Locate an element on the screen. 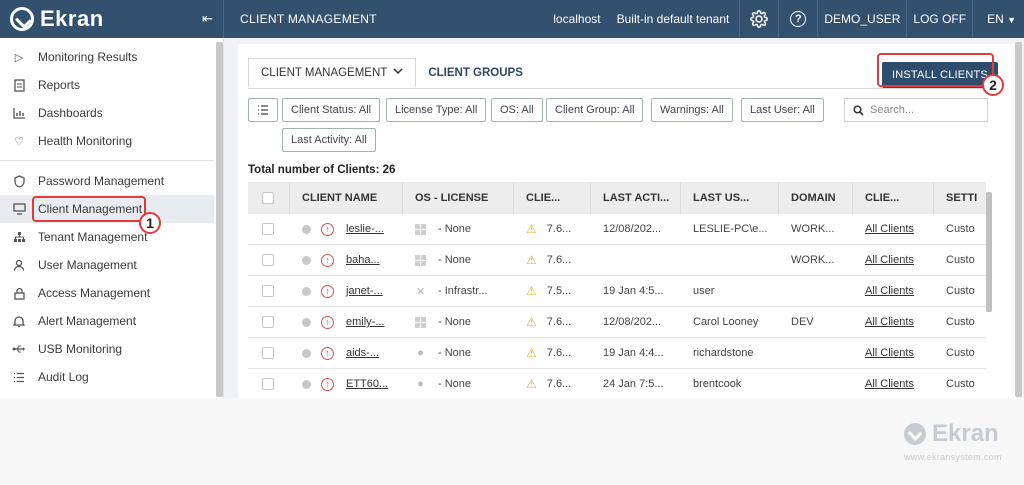  column-header-domain: DOMAIN is located at coordinates (816, 198).